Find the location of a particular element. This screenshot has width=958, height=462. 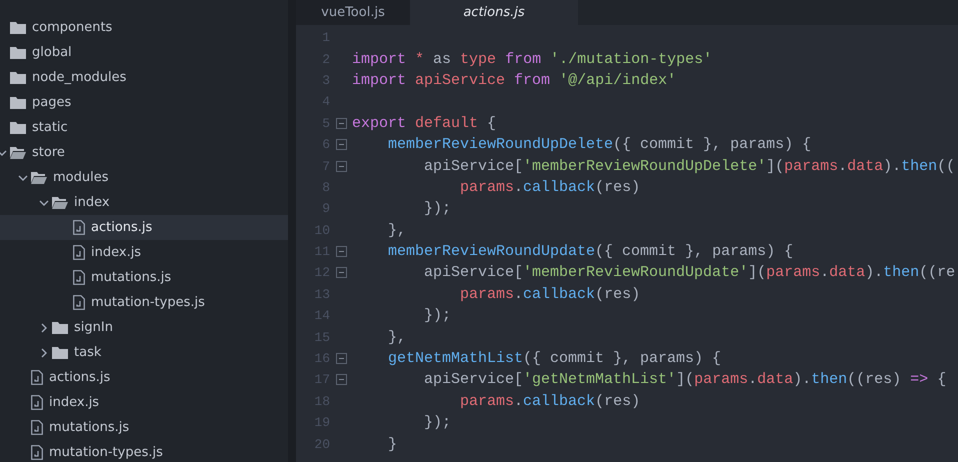

tree-item: components is located at coordinates (144, 27).